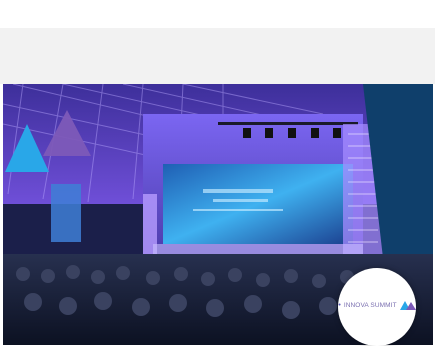 Image resolution: width=435 pixels, height=346 pixels. I want to click on top-bar, so click(217, 14).